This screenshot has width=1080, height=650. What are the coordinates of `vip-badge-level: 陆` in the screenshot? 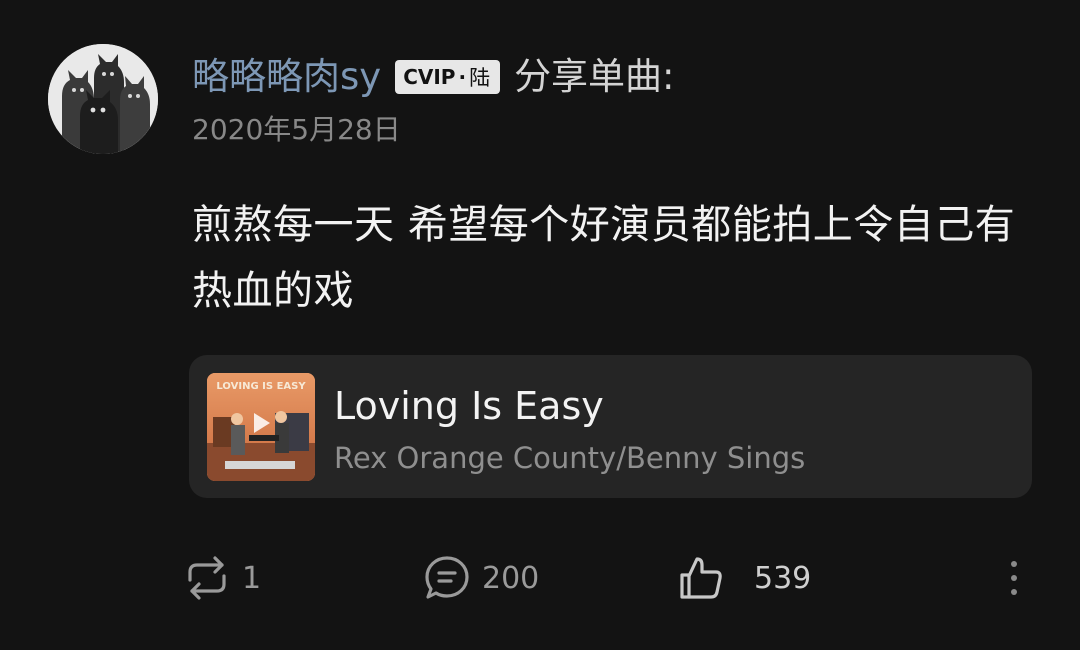 It's located at (480, 78).